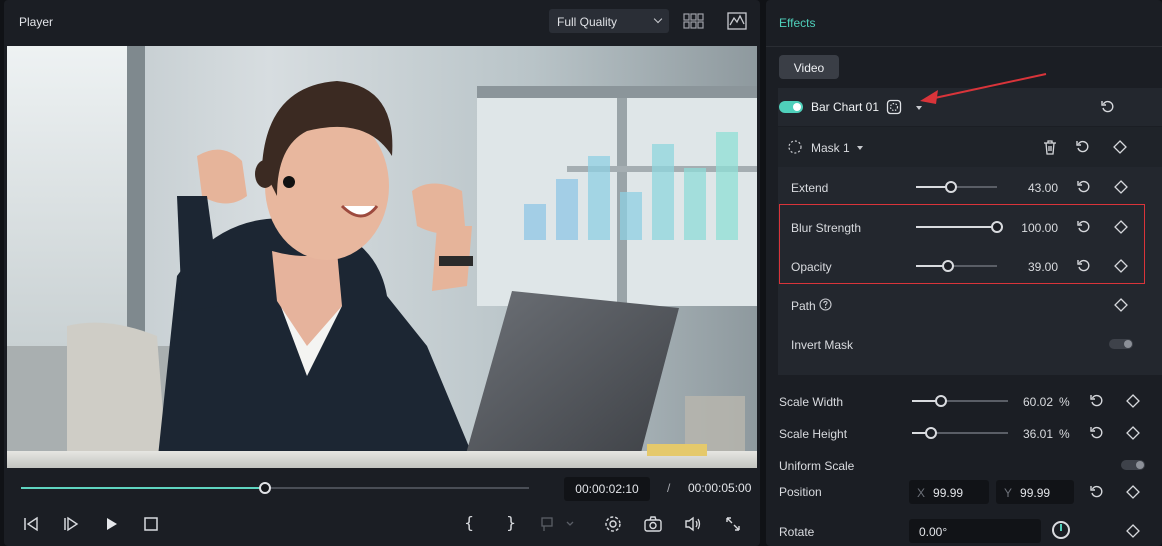 The height and width of the screenshot is (546, 1162). I want to click on position-x-axis-label: X, so click(921, 493).